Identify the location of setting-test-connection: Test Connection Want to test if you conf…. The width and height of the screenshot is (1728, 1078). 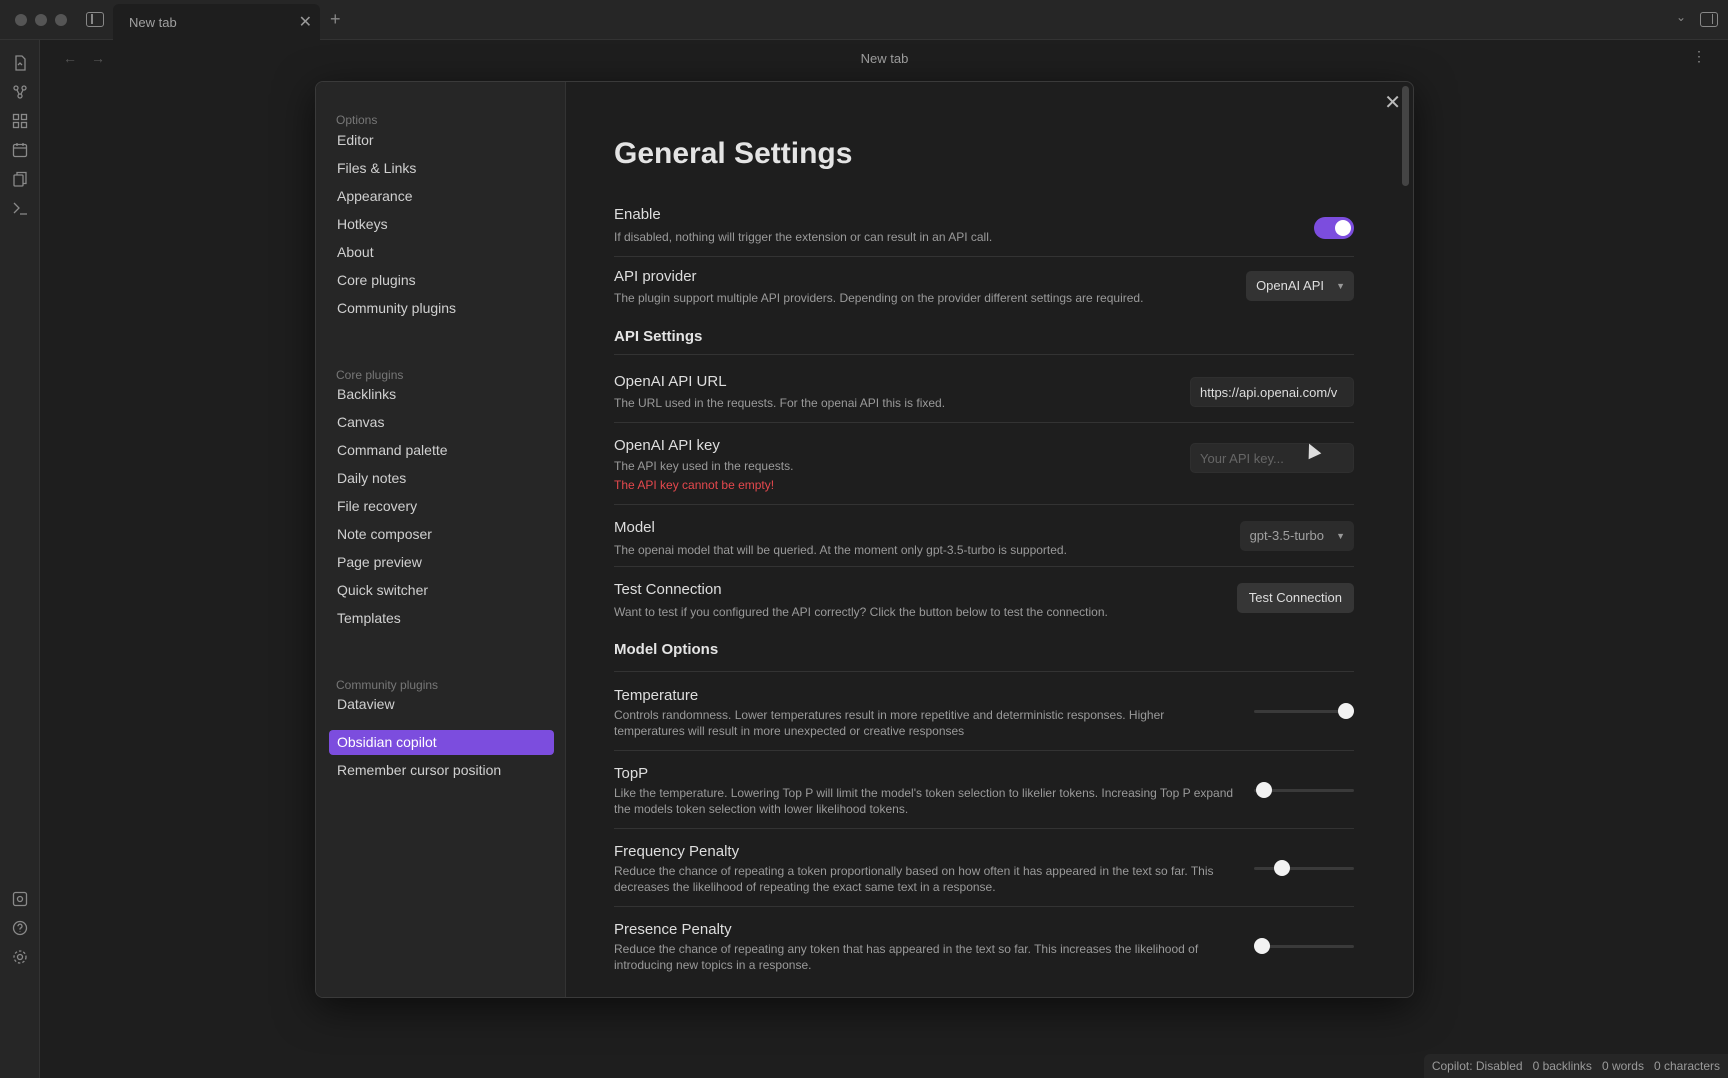
(984, 597).